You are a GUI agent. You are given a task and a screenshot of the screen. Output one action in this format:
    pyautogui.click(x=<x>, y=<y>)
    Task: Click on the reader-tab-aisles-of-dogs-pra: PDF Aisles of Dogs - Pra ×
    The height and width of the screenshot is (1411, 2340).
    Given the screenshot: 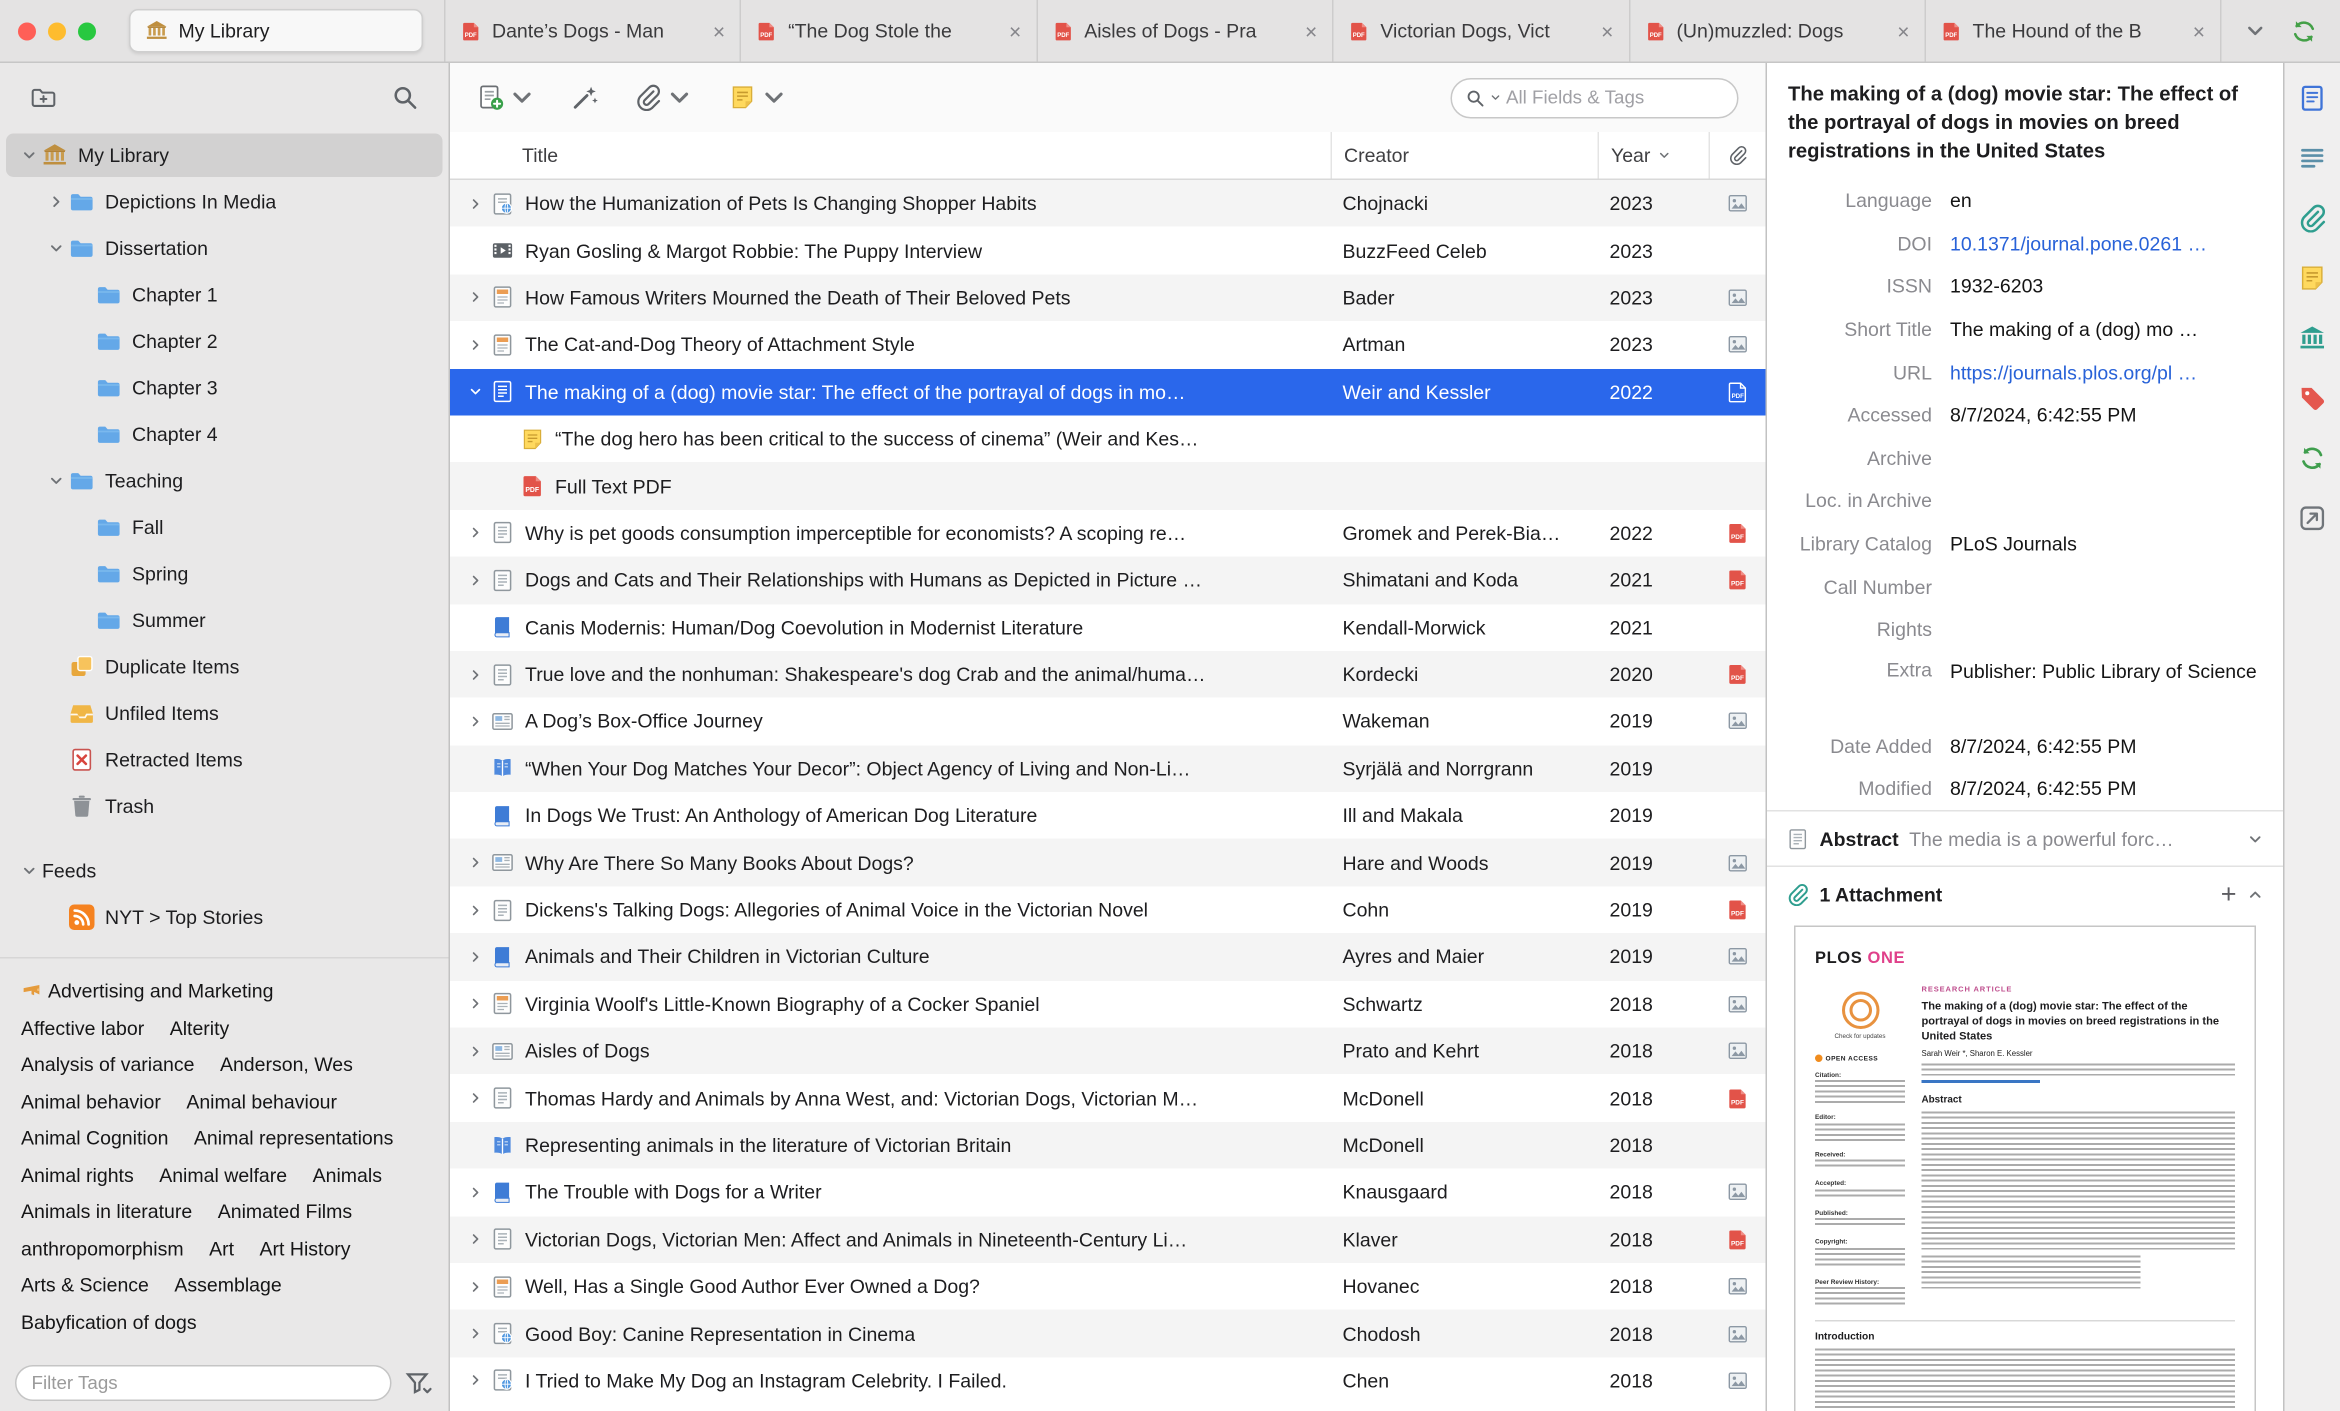 What is the action you would take?
    pyautogui.click(x=1184, y=31)
    